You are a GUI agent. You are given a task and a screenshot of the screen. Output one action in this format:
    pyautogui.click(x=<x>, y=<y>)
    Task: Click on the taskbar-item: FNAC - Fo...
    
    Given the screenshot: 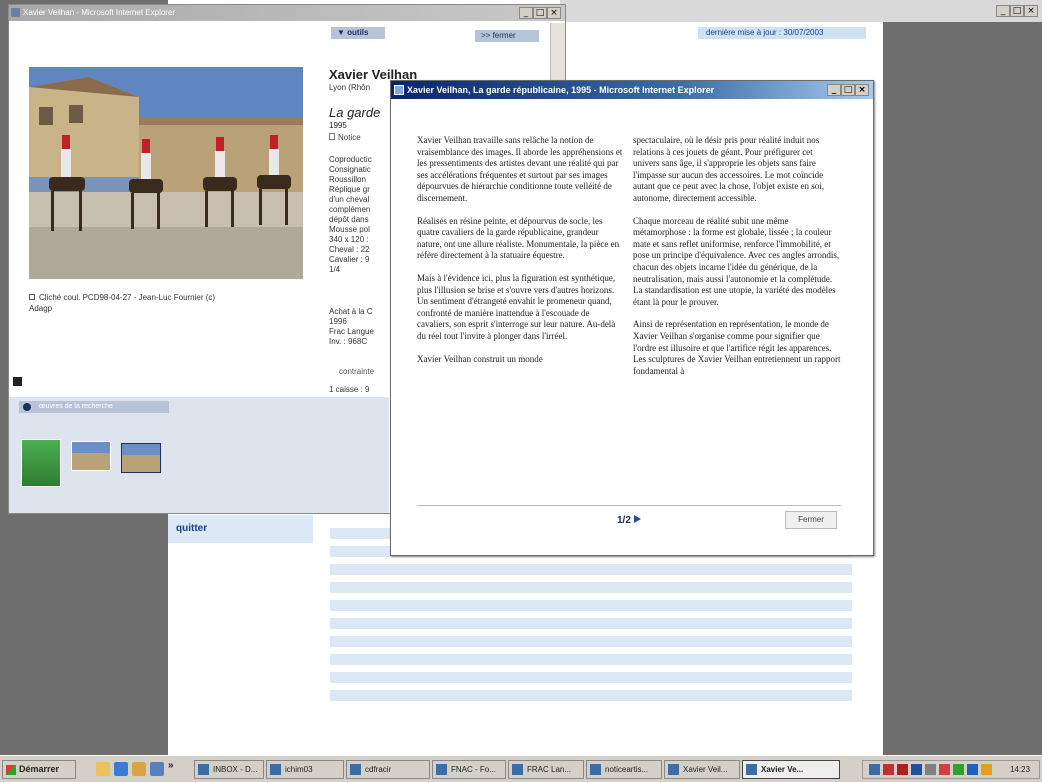 What is the action you would take?
    pyautogui.click(x=469, y=769)
    